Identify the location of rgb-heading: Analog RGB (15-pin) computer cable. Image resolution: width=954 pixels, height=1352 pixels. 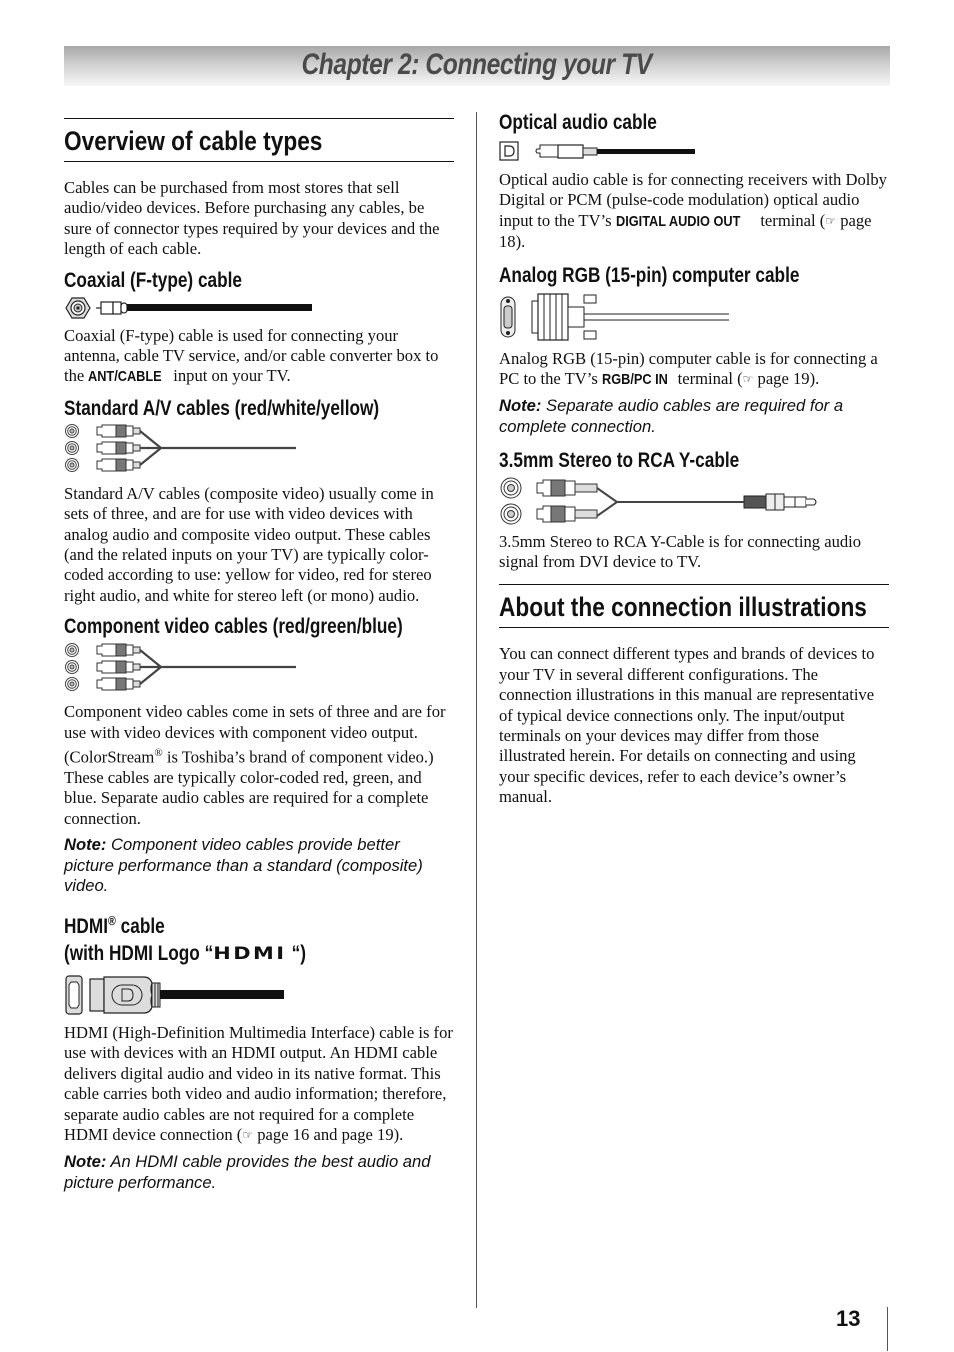
(649, 275).